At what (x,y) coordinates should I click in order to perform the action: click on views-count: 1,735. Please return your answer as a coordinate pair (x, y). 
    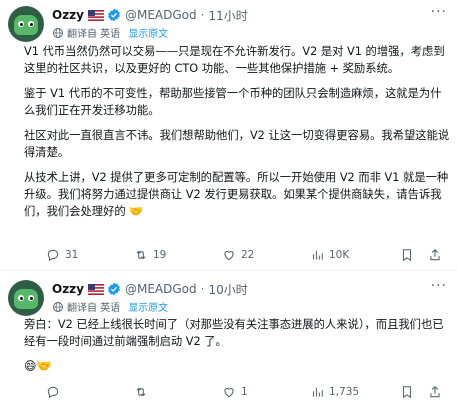
    Looking at the image, I should click on (344, 392).